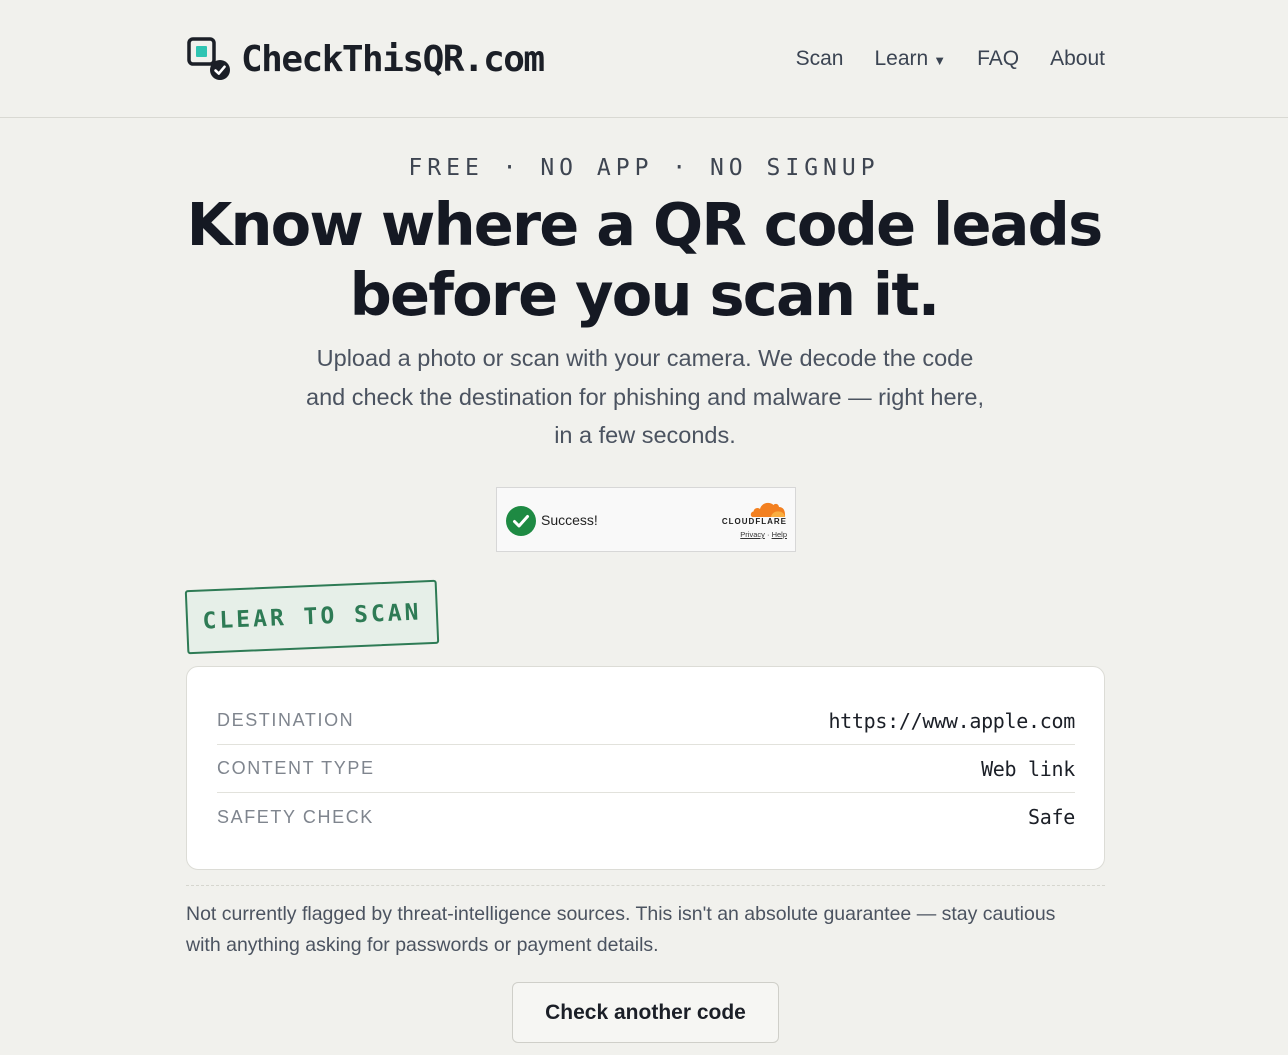 The height and width of the screenshot is (1055, 1288). What do you see at coordinates (1051, 817) in the screenshot?
I see `safety-check-value: Safe` at bounding box center [1051, 817].